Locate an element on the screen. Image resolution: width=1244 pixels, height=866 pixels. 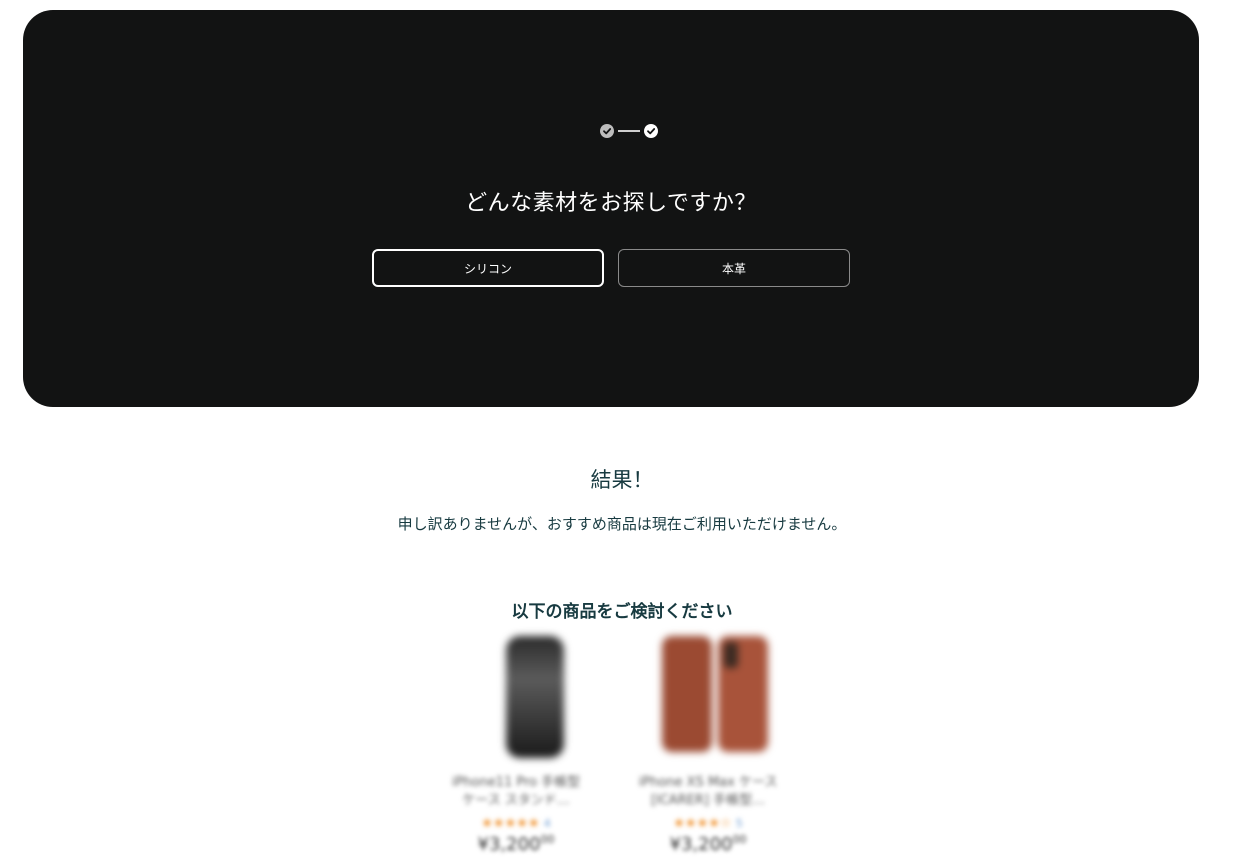
step-indicator is located at coordinates (629, 131).